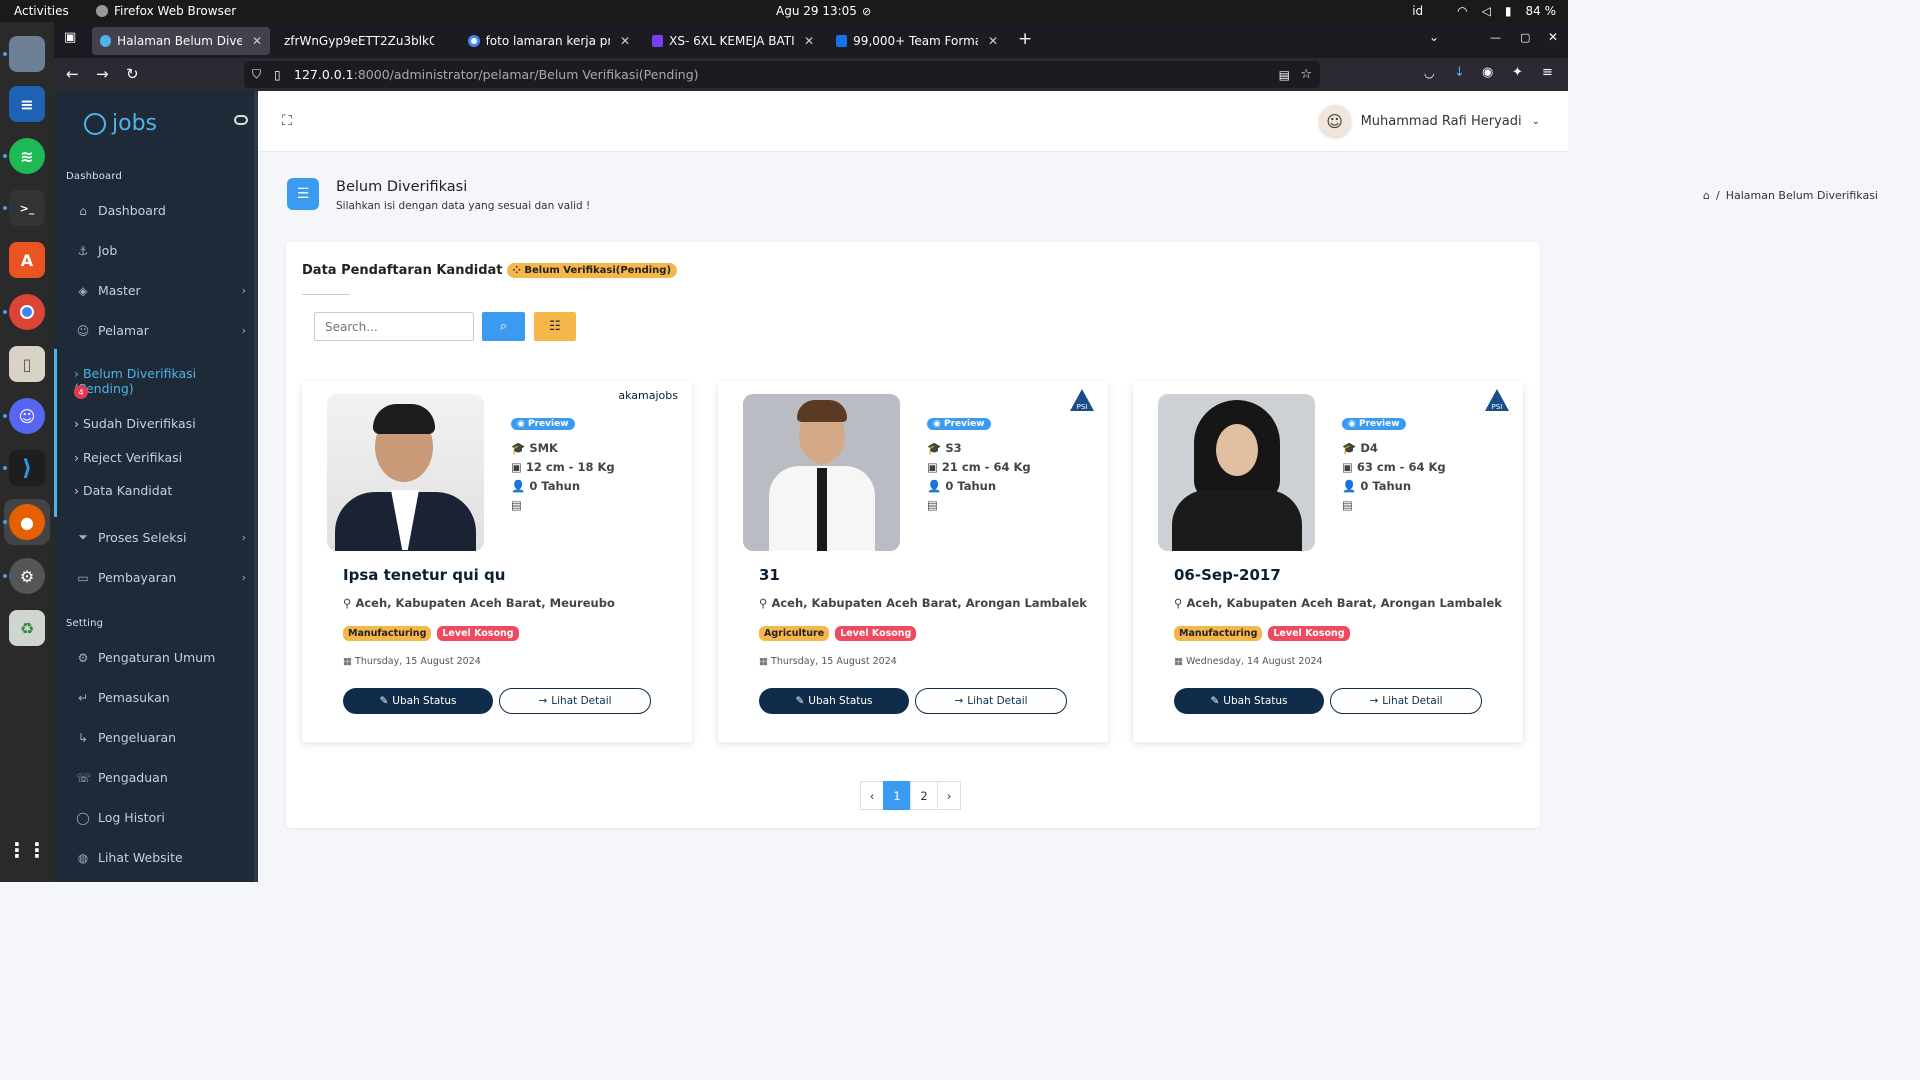  Describe the element at coordinates (85, 623) in the screenshot. I see `section-label-setting: Setting` at that location.